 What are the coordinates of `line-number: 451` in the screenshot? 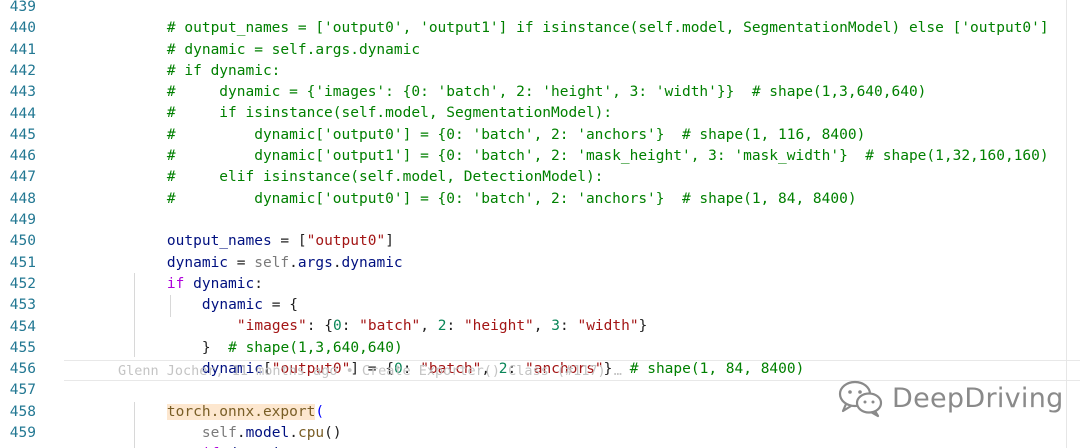 It's located at (22, 262).